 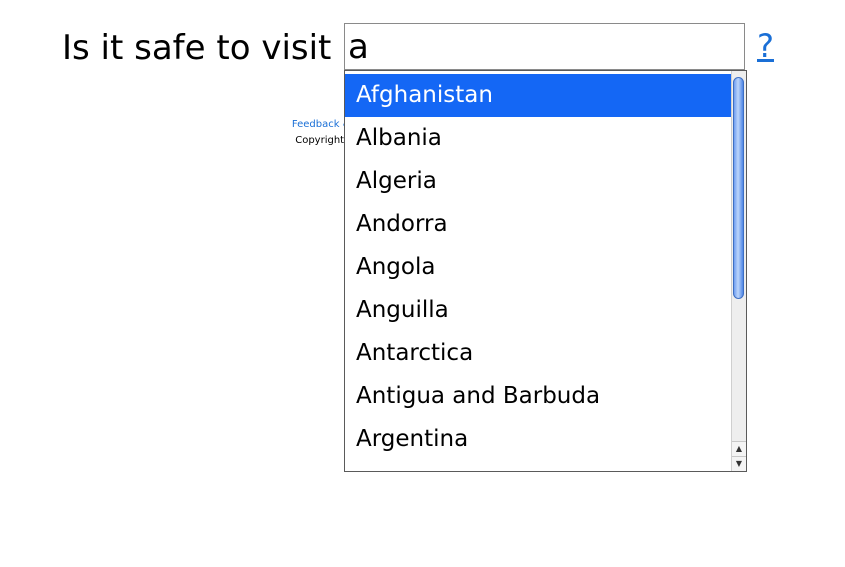 What do you see at coordinates (765, 46) in the screenshot?
I see `help-link: ?` at bounding box center [765, 46].